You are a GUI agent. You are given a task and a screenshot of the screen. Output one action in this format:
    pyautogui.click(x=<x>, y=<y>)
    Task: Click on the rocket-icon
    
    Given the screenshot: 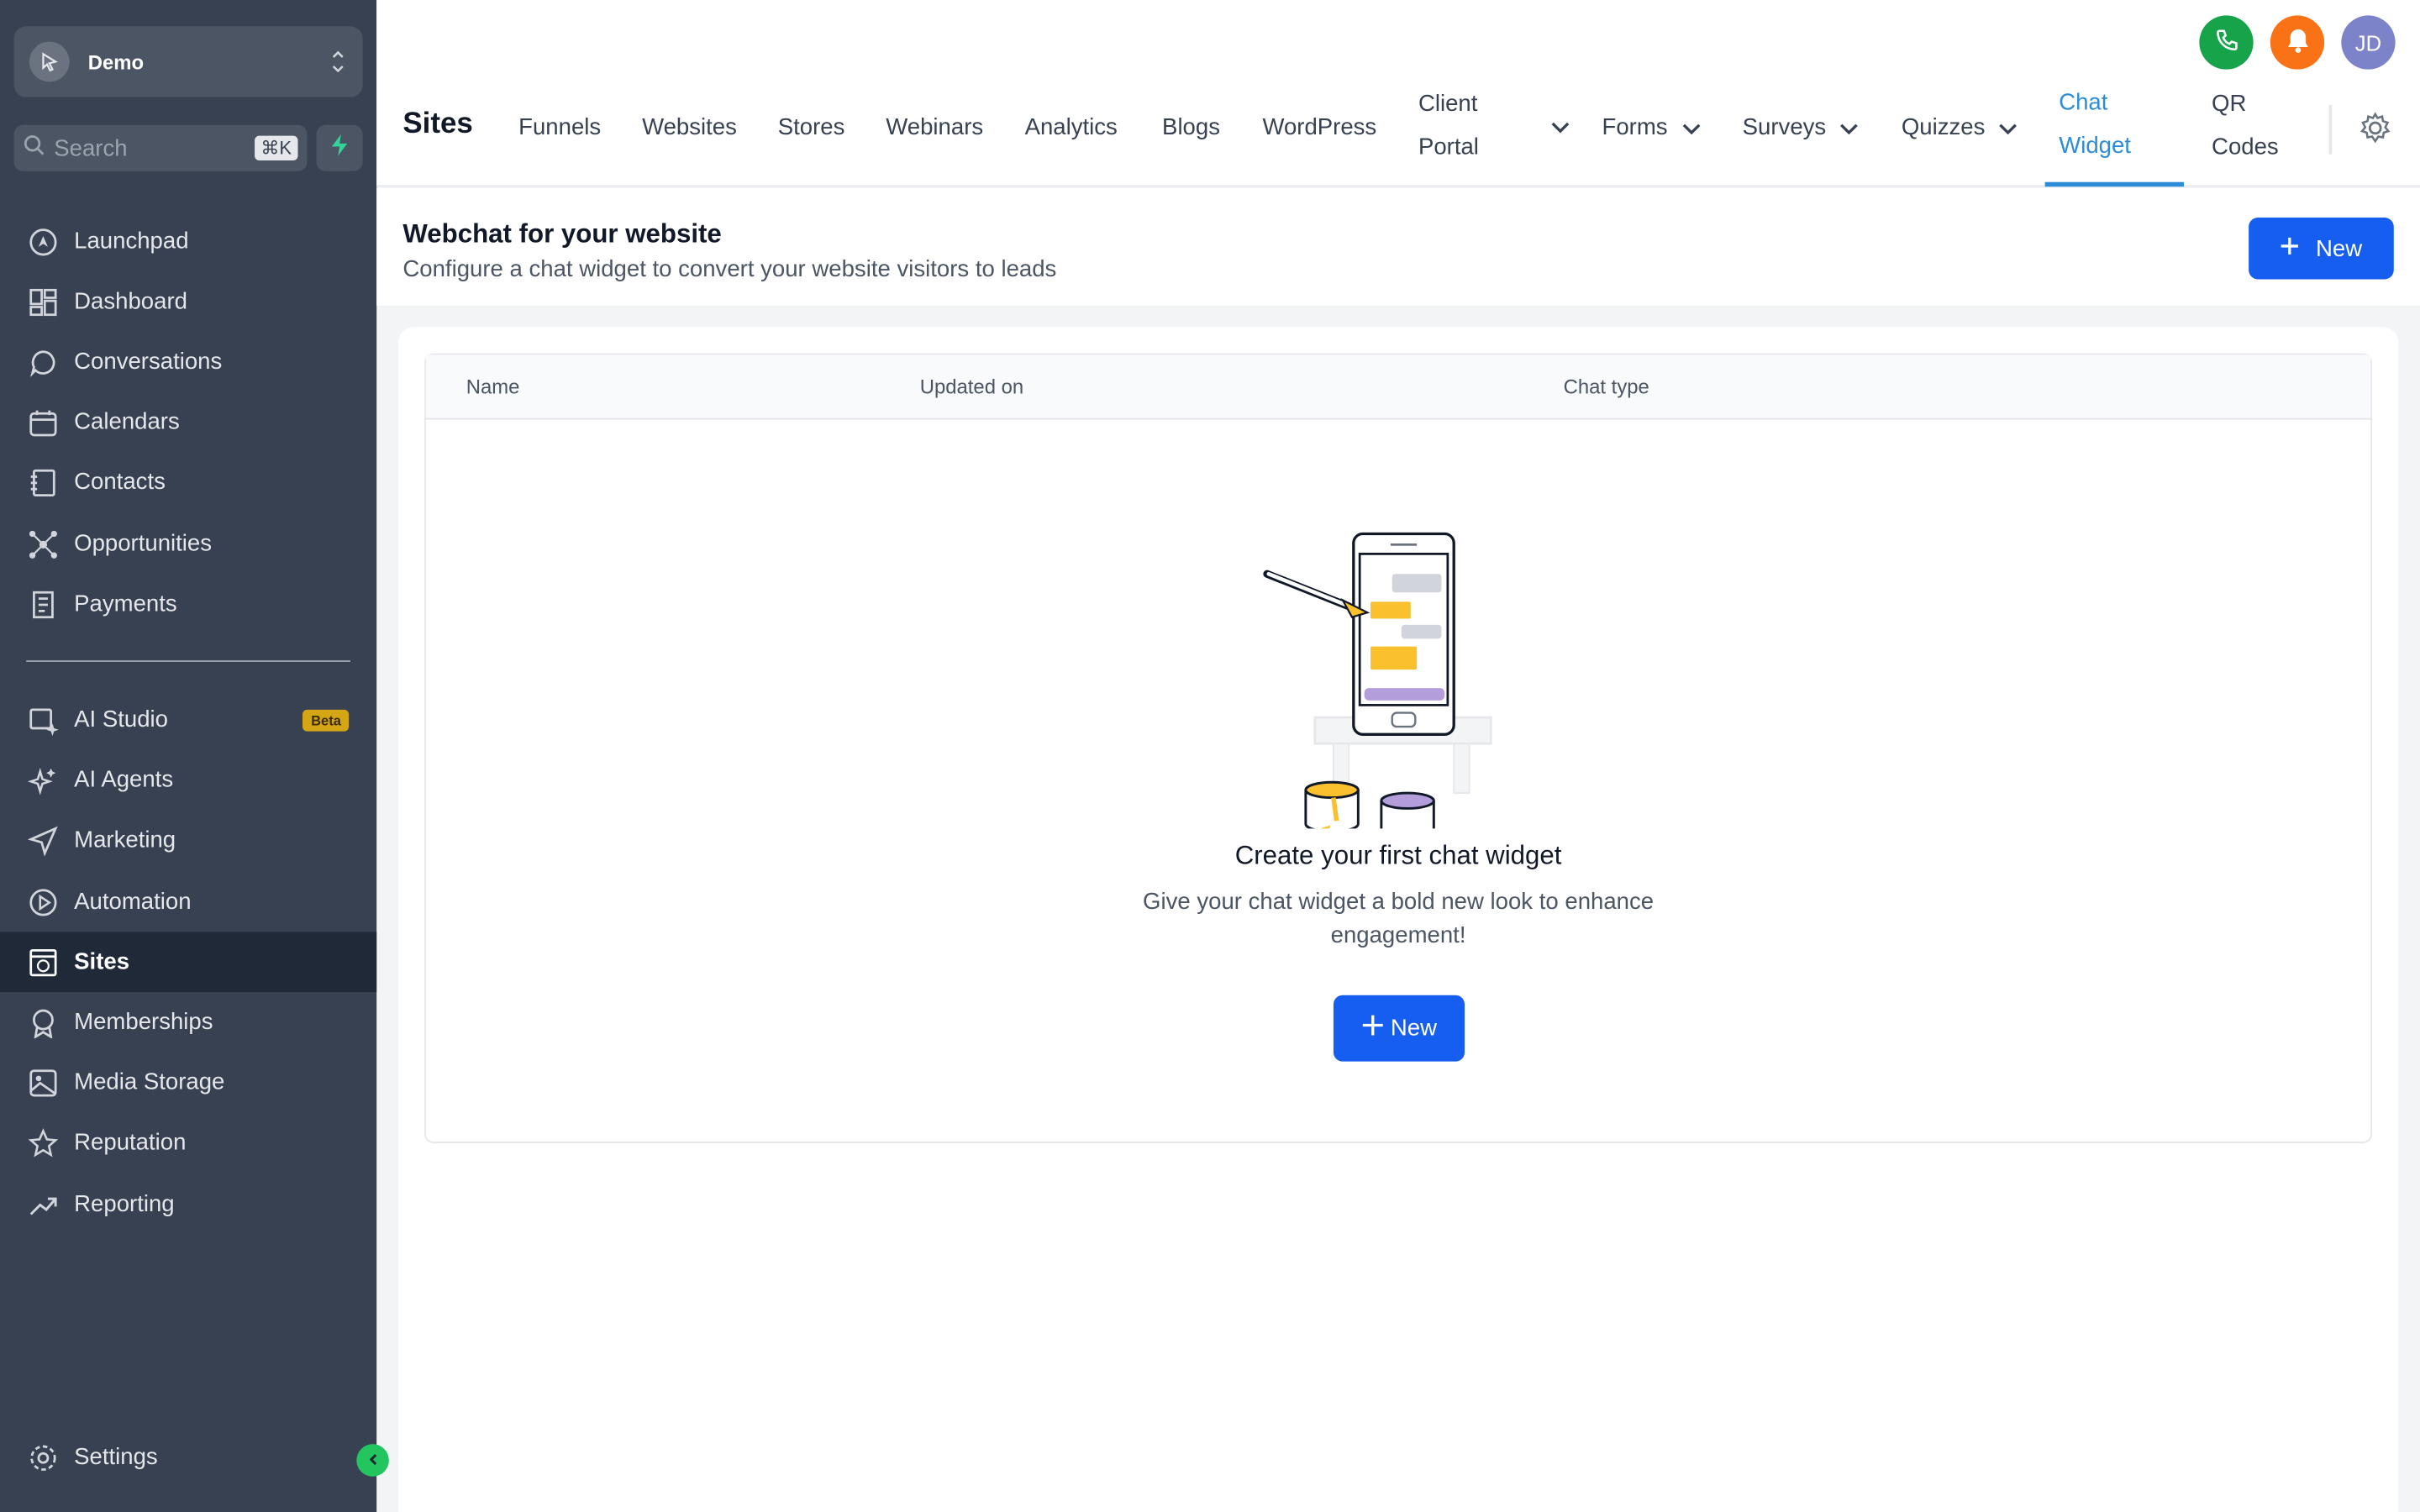 What is the action you would take?
    pyautogui.click(x=43, y=241)
    